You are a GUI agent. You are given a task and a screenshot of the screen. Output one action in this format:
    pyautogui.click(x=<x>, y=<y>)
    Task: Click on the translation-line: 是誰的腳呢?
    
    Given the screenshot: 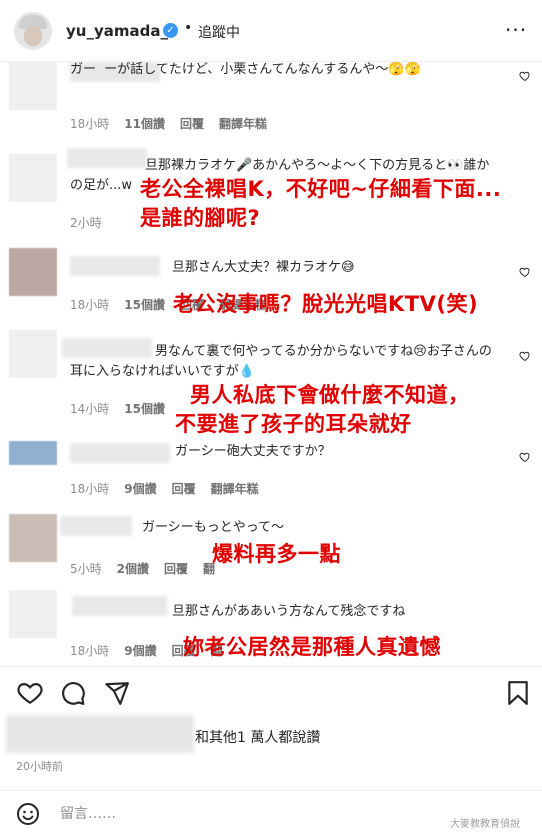 What is the action you would take?
    pyautogui.click(x=200, y=218)
    